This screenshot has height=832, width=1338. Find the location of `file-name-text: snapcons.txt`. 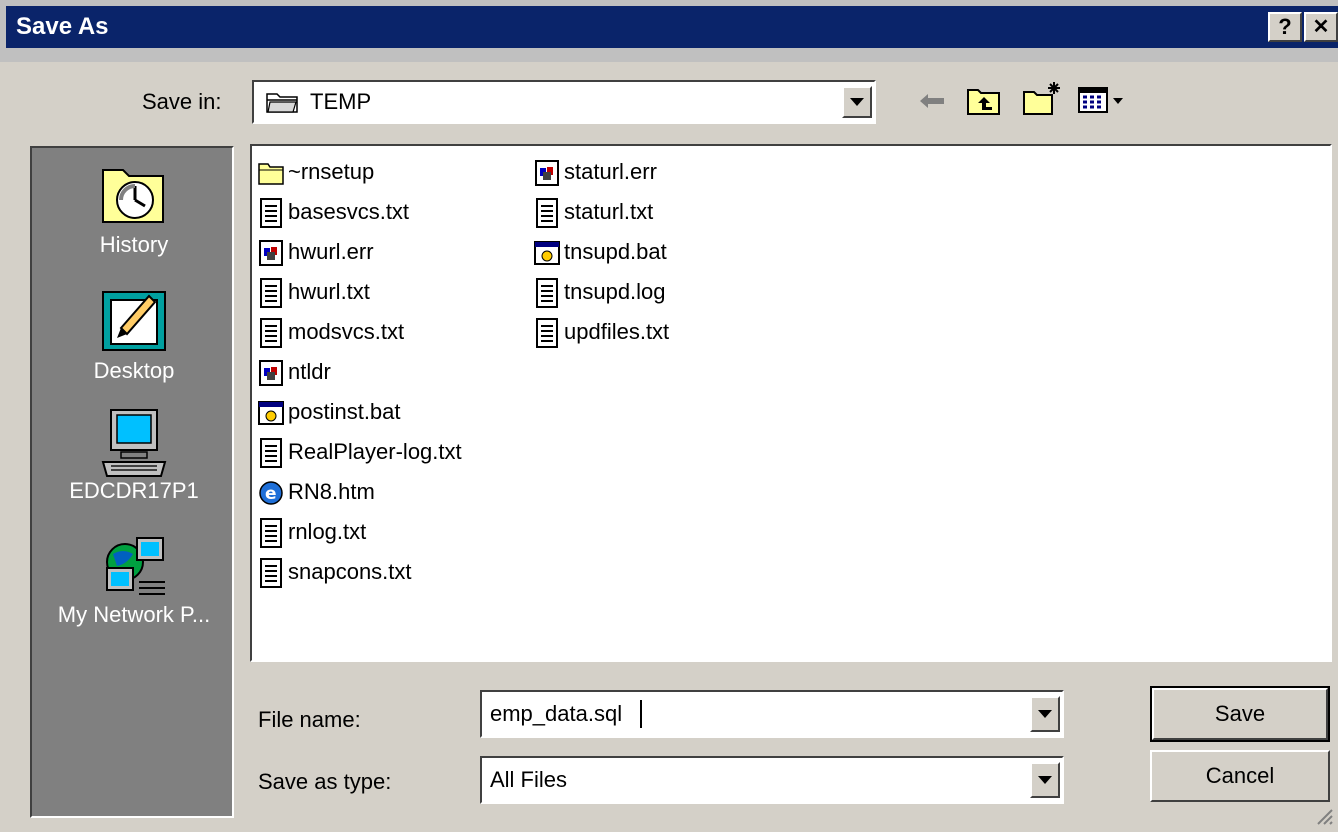

file-name-text: snapcons.txt is located at coordinates (350, 571).